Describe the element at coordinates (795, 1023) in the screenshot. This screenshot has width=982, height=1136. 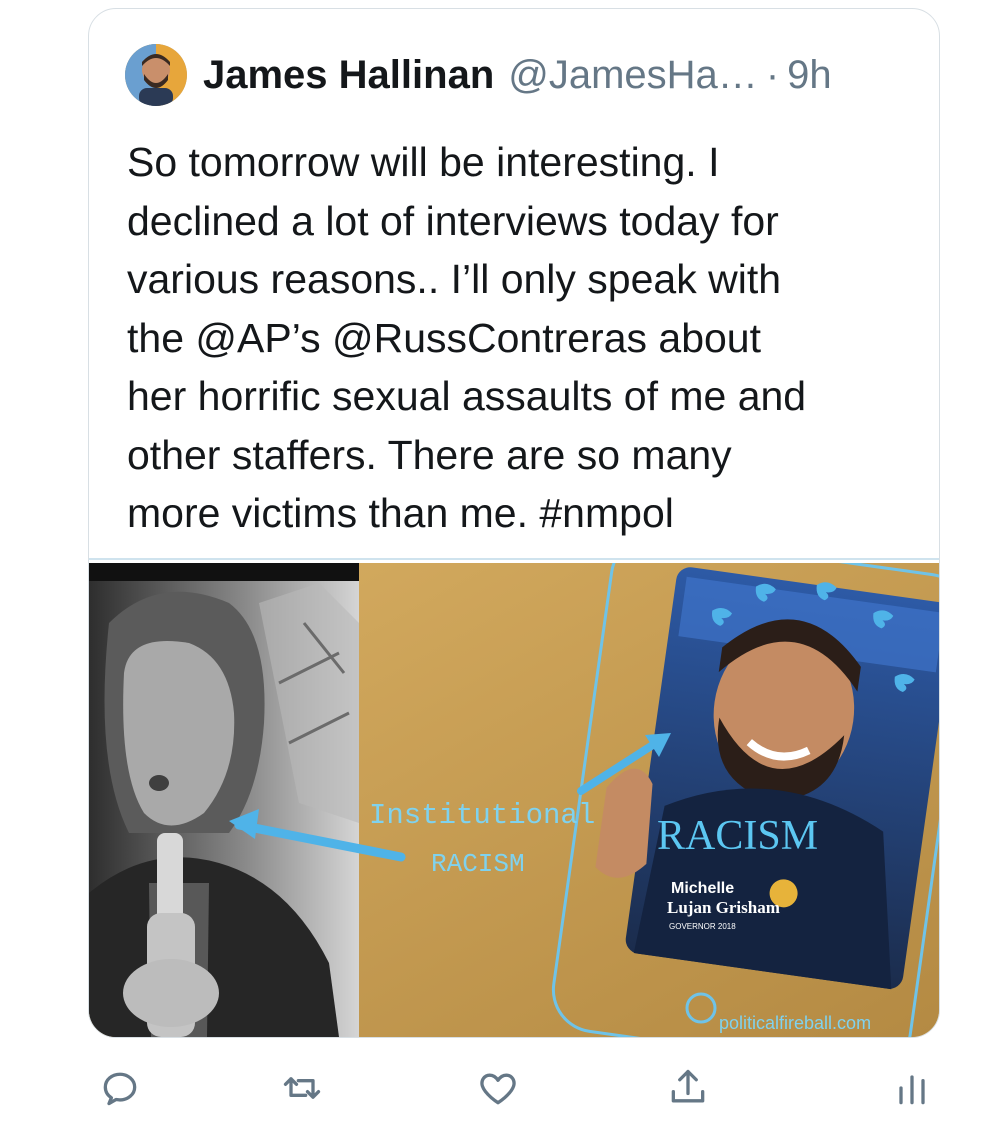
I see `watermark: politicalfireball.com` at that location.